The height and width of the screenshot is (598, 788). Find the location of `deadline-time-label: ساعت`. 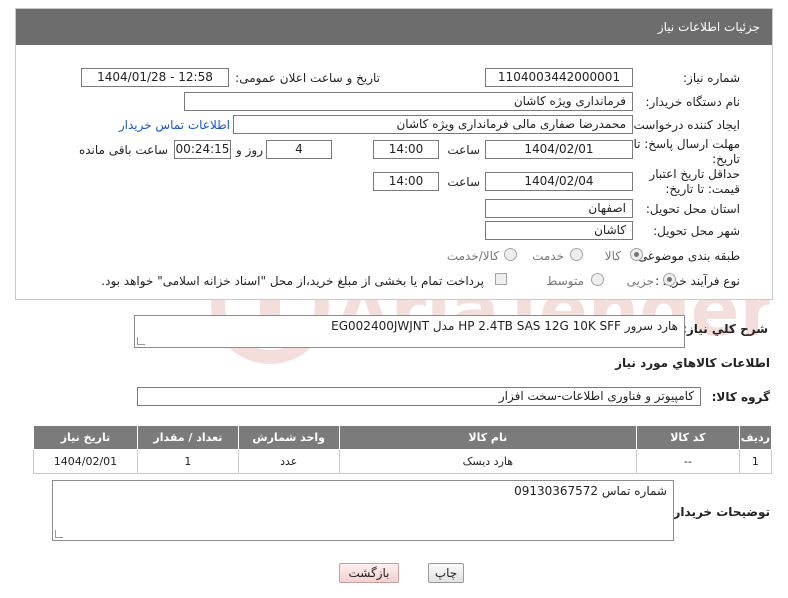

deadline-time-label: ساعت is located at coordinates (463, 150).